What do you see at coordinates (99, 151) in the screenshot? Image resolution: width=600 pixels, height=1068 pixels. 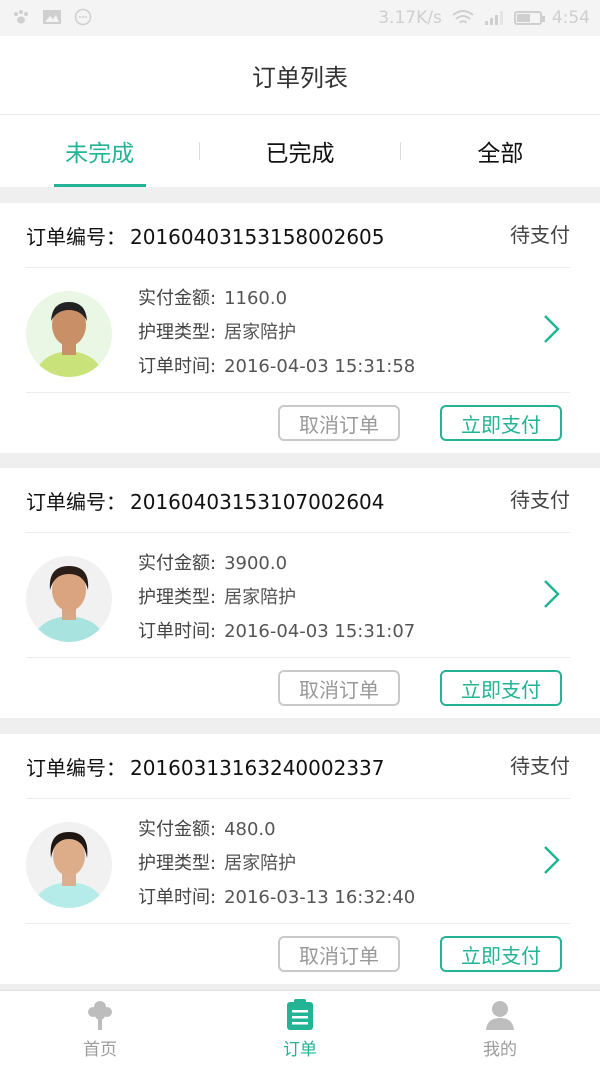 I see `tab-incomplete: 未完成` at bounding box center [99, 151].